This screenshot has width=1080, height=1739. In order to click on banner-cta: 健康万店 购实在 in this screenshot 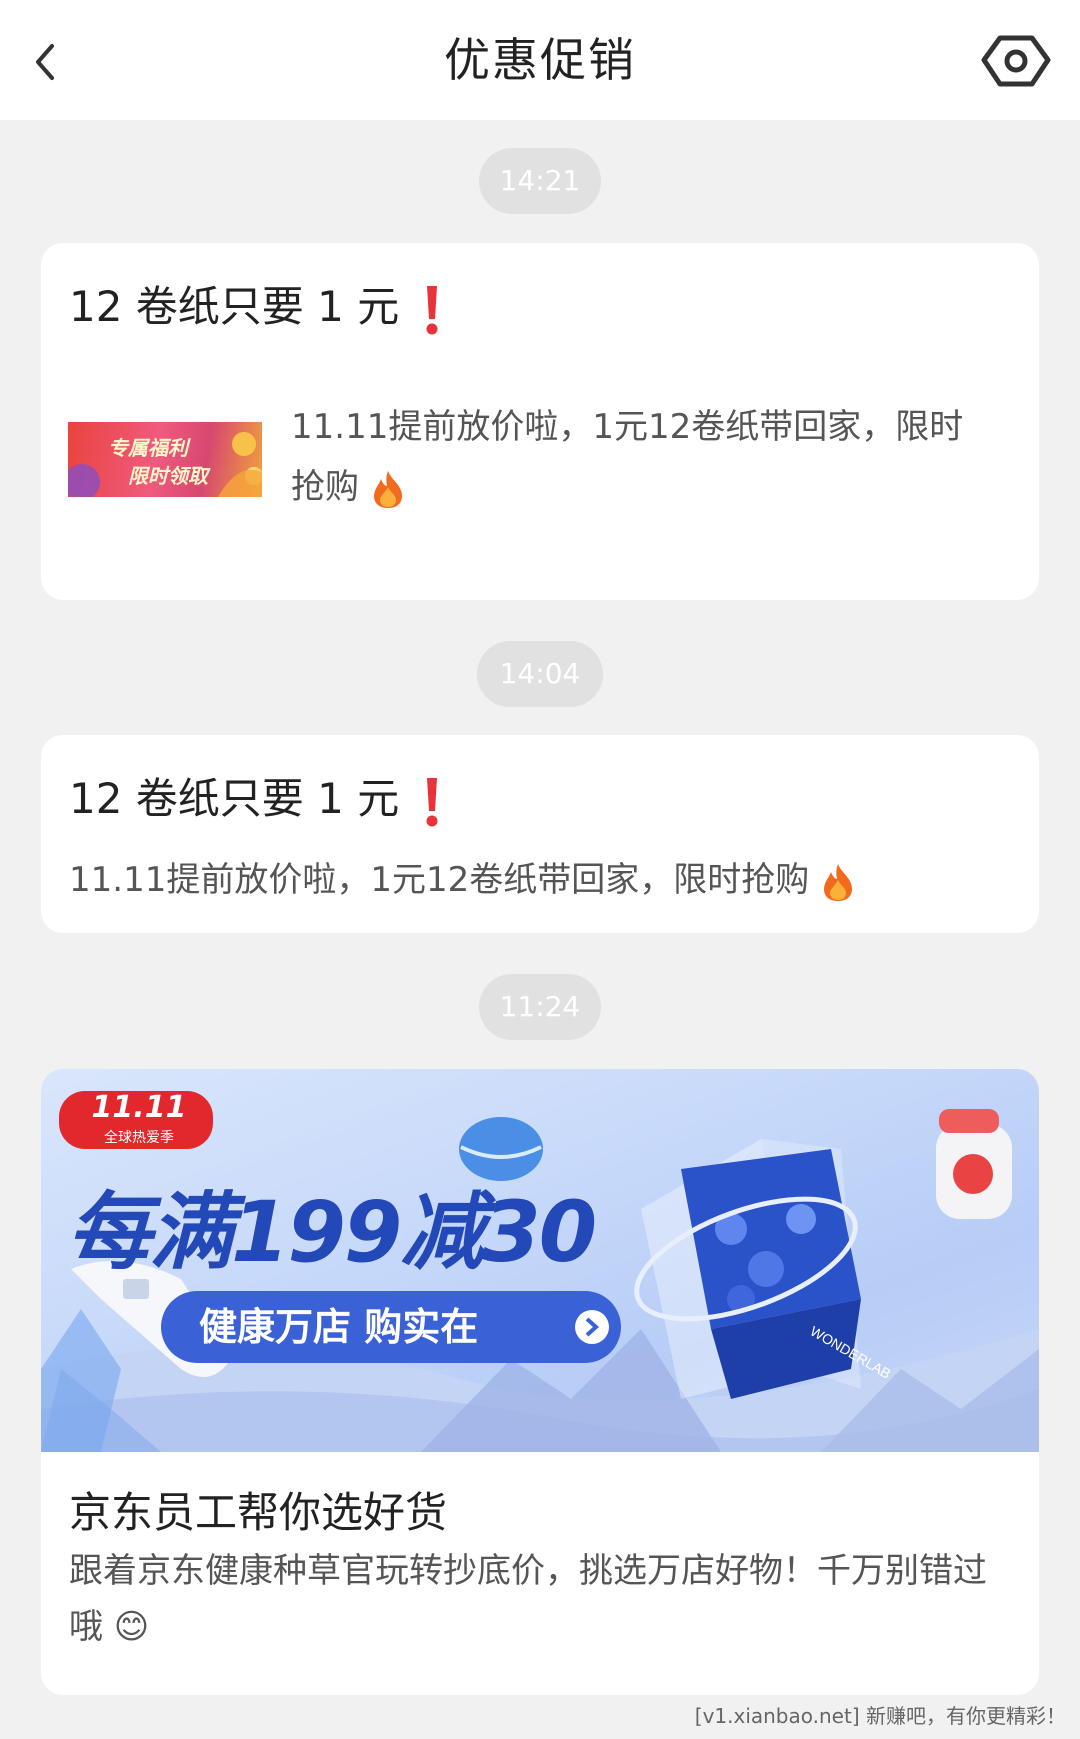, I will do `click(339, 1327)`.